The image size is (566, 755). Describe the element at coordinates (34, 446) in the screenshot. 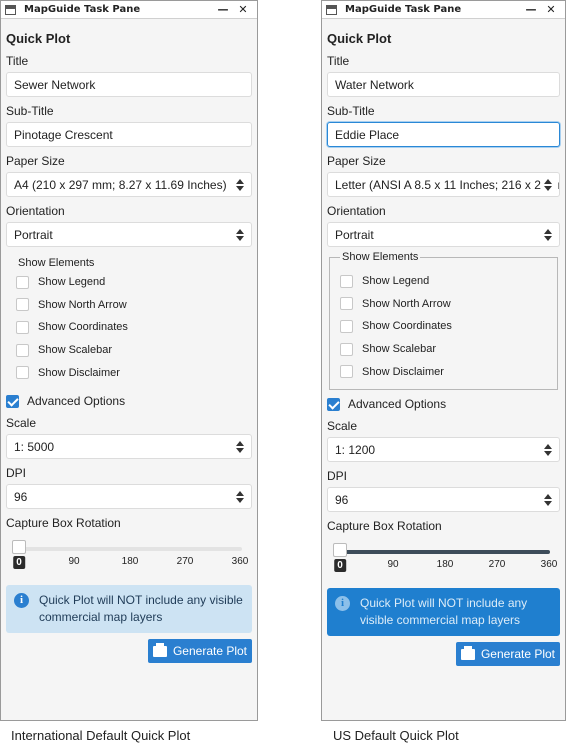

I see `scale-value: 1: 5000` at that location.